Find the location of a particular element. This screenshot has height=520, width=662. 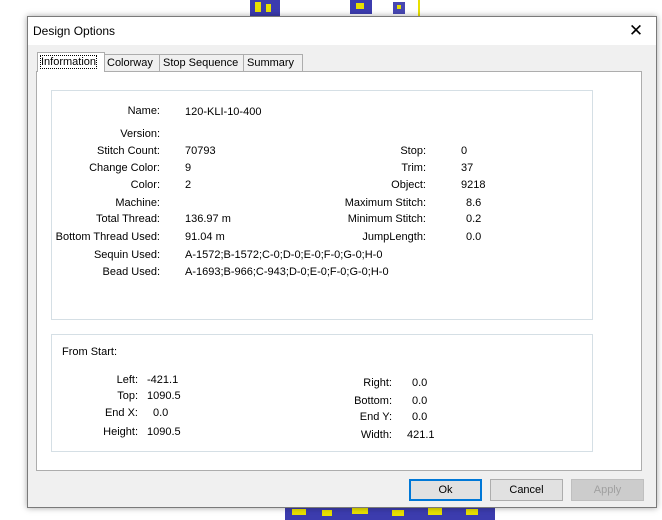

top-label: Top: is located at coordinates (127, 396).